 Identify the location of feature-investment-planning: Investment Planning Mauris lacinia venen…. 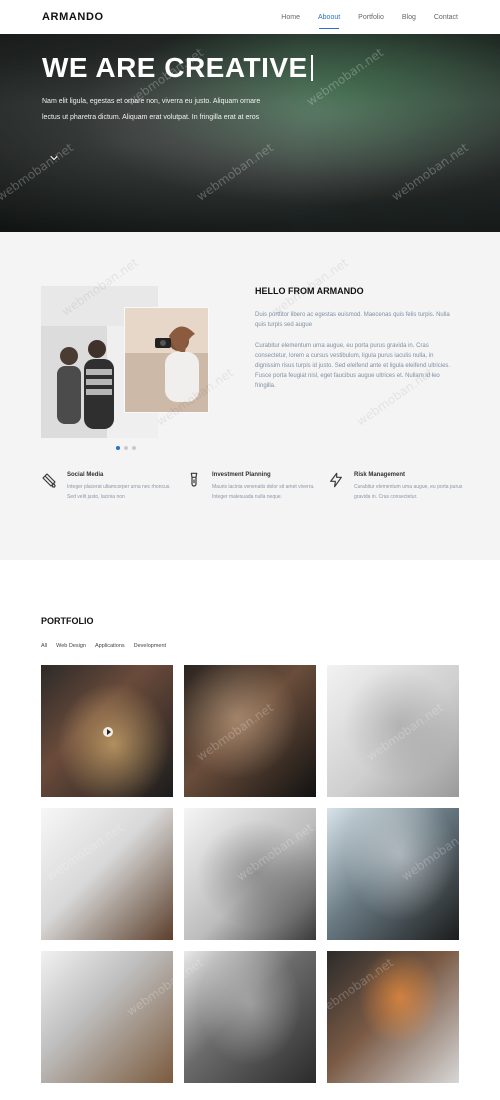
(256, 492).